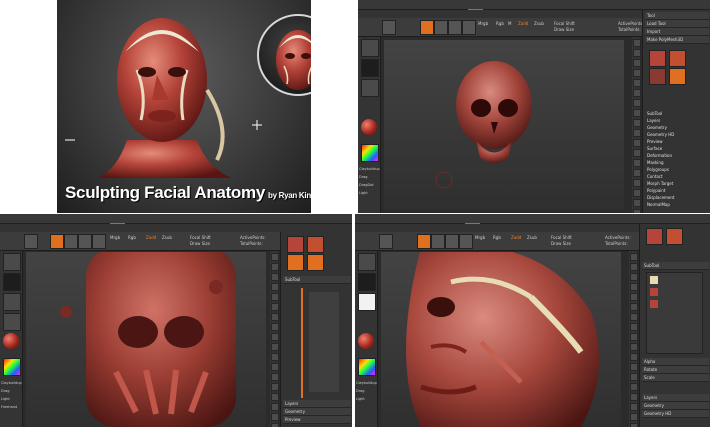 This screenshot has height=427, width=710. I want to click on tool-tray-title: Tool, so click(677, 16).